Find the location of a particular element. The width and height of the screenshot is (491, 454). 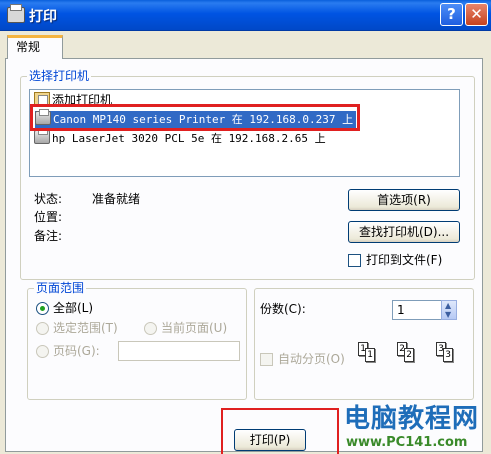

printer-item-hp: hp LaserJet 3020 PCL 5e 在 192.168.2.65 上 is located at coordinates (180, 137).